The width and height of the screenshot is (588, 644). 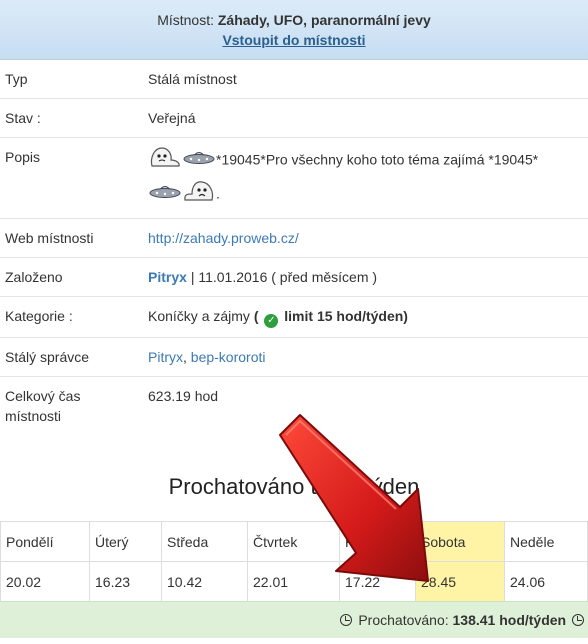 What do you see at coordinates (366, 357) in the screenshot?
I see `admins-value: Pitryx, bep-kororoti` at bounding box center [366, 357].